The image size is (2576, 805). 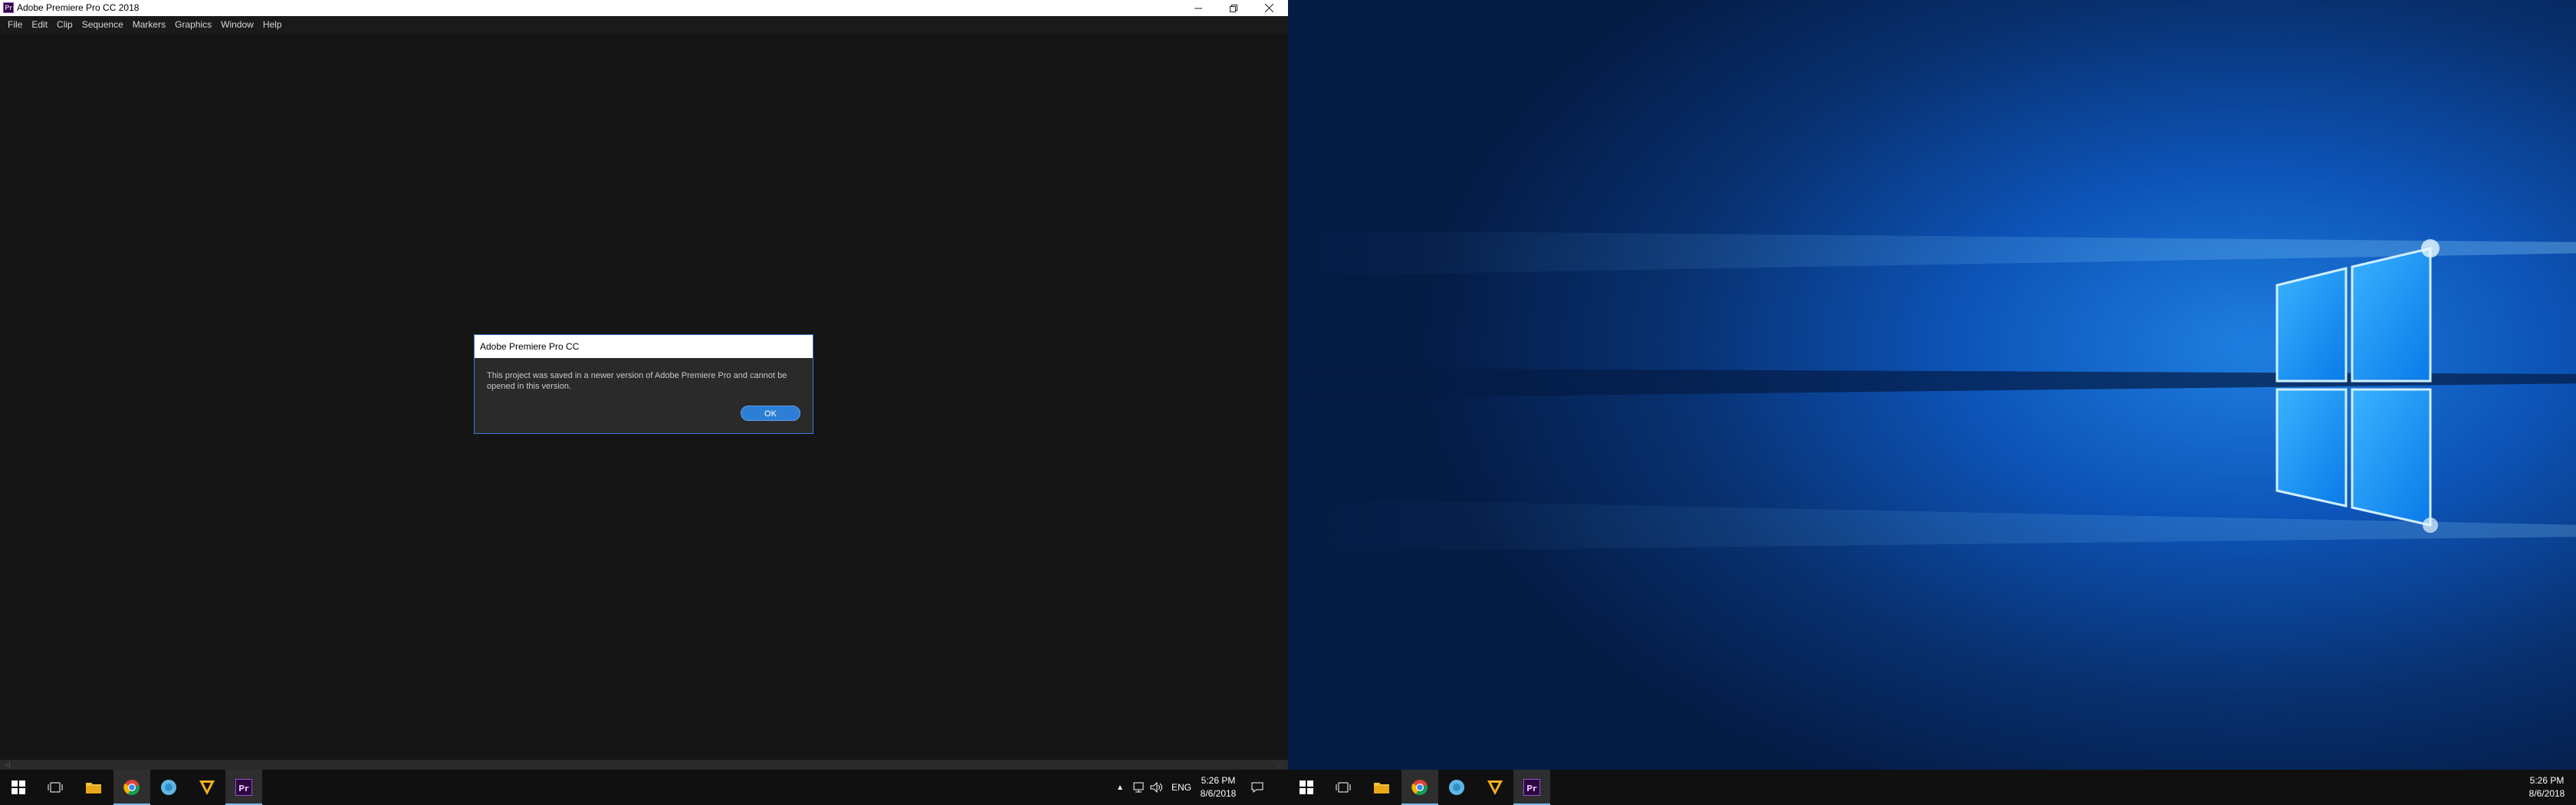 I want to click on menu-window: Window, so click(x=237, y=24).